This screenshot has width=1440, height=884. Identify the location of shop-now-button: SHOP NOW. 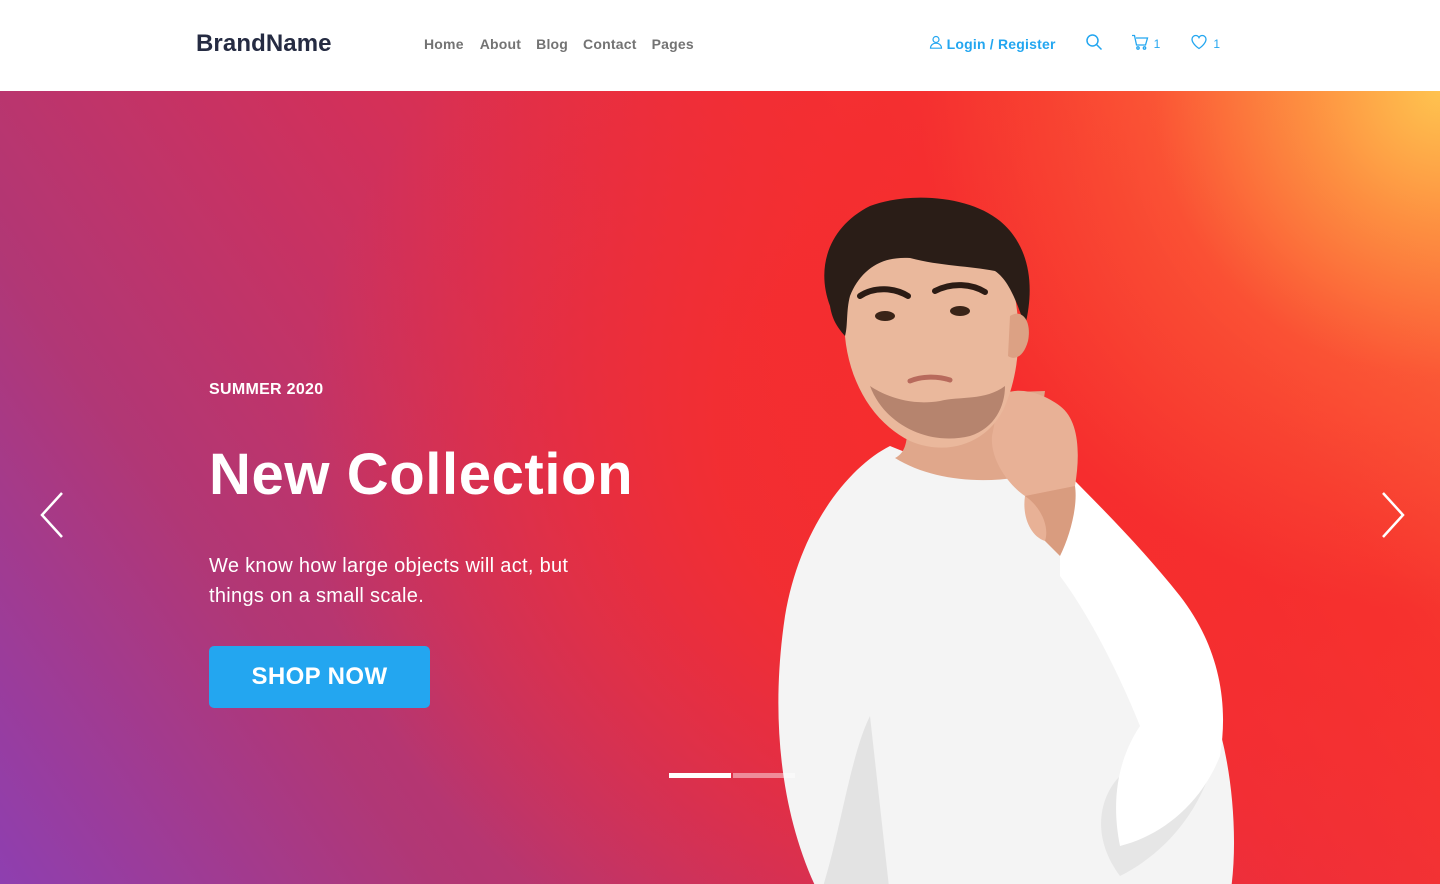
(319, 677).